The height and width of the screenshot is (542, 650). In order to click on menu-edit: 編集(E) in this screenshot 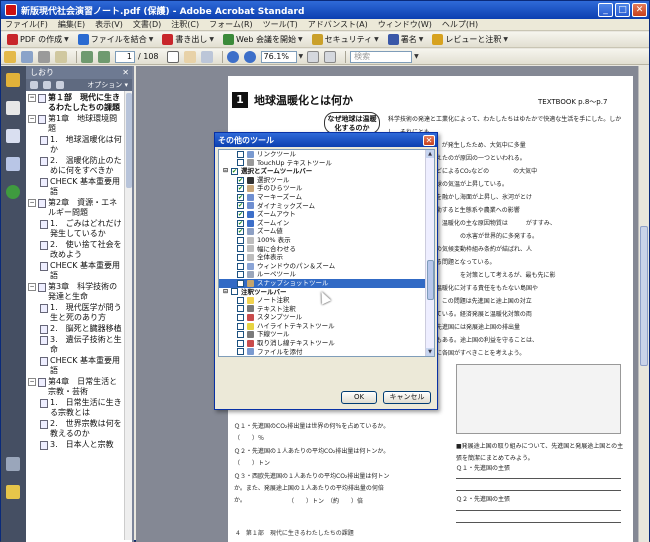, I will do `click(71, 24)`.